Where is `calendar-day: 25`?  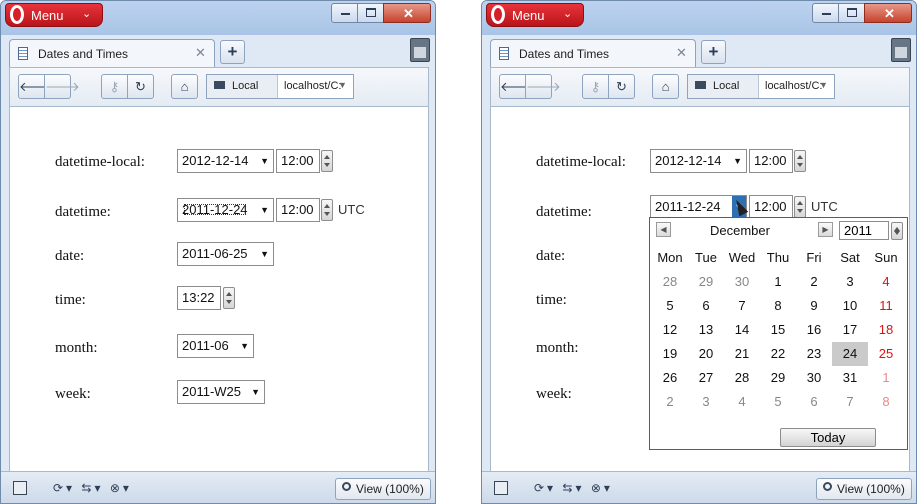 calendar-day: 25 is located at coordinates (886, 354).